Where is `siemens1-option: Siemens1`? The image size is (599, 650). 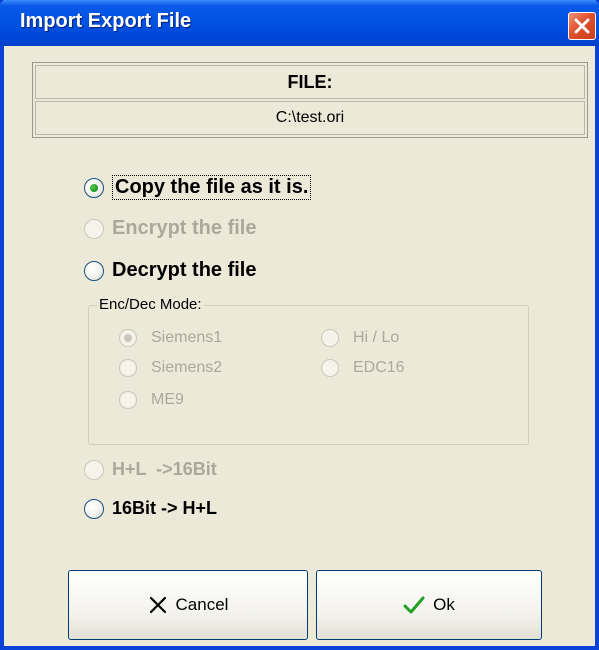
siemens1-option: Siemens1 is located at coordinates (170, 338).